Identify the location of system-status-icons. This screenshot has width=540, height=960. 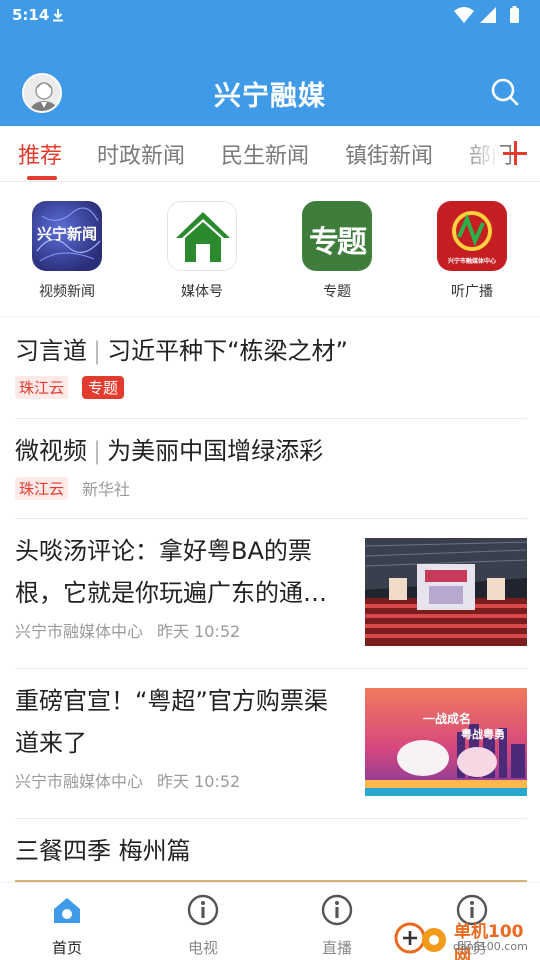
(486, 14).